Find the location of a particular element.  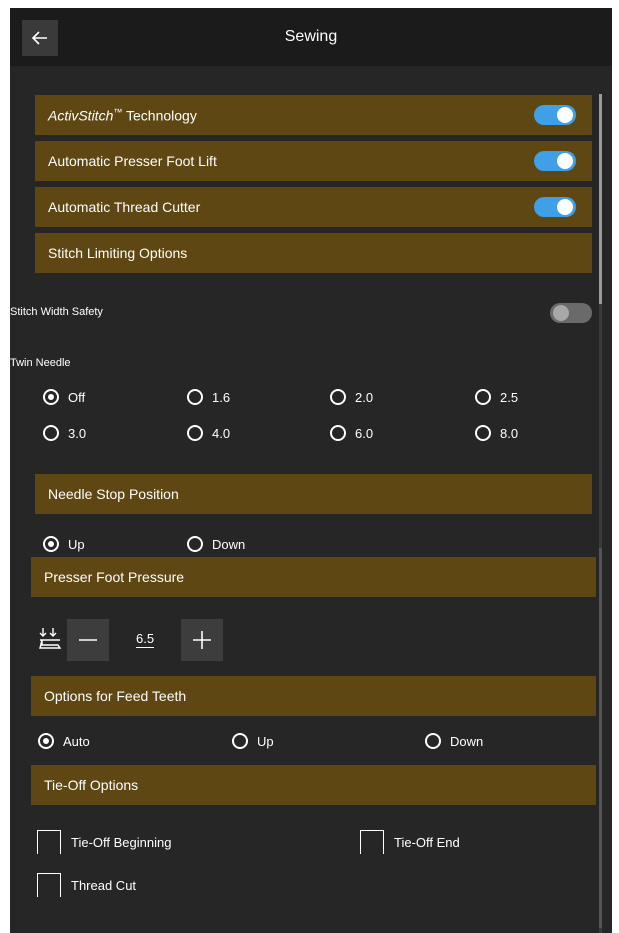

presser-pressure-header: Presser Foot Pressure is located at coordinates (313, 577).